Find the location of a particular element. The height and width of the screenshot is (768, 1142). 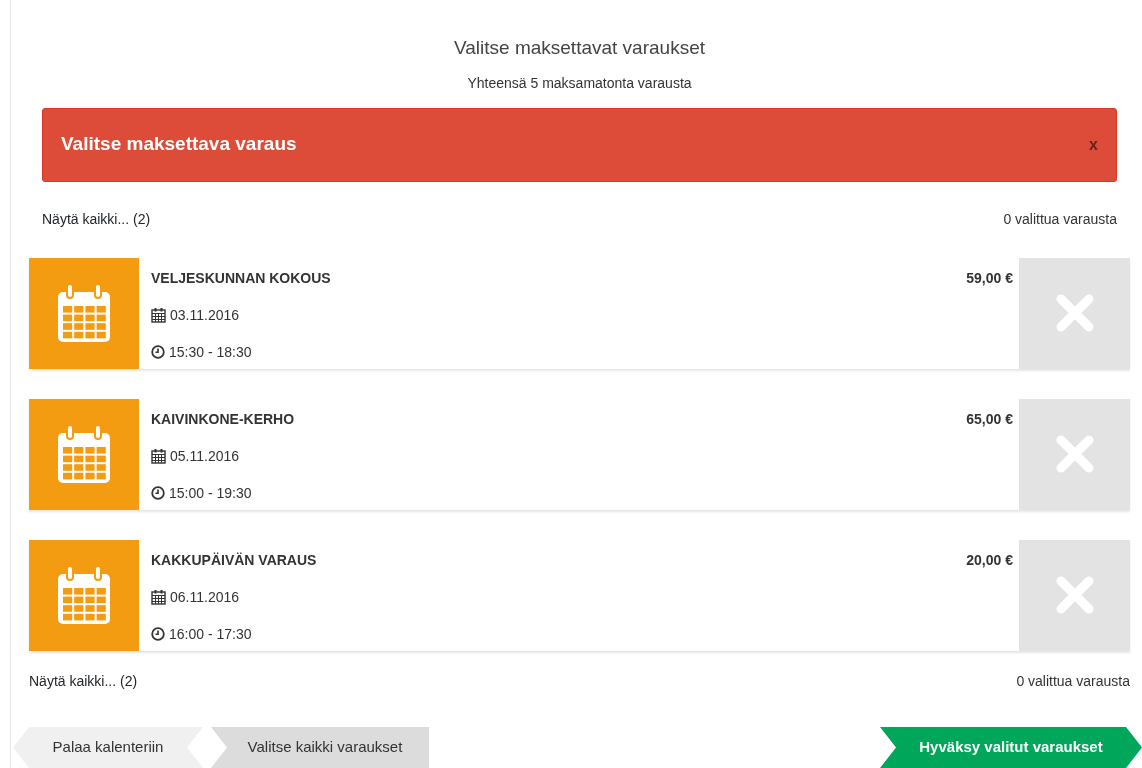

booking-price: 20,00 € is located at coordinates (989, 560).